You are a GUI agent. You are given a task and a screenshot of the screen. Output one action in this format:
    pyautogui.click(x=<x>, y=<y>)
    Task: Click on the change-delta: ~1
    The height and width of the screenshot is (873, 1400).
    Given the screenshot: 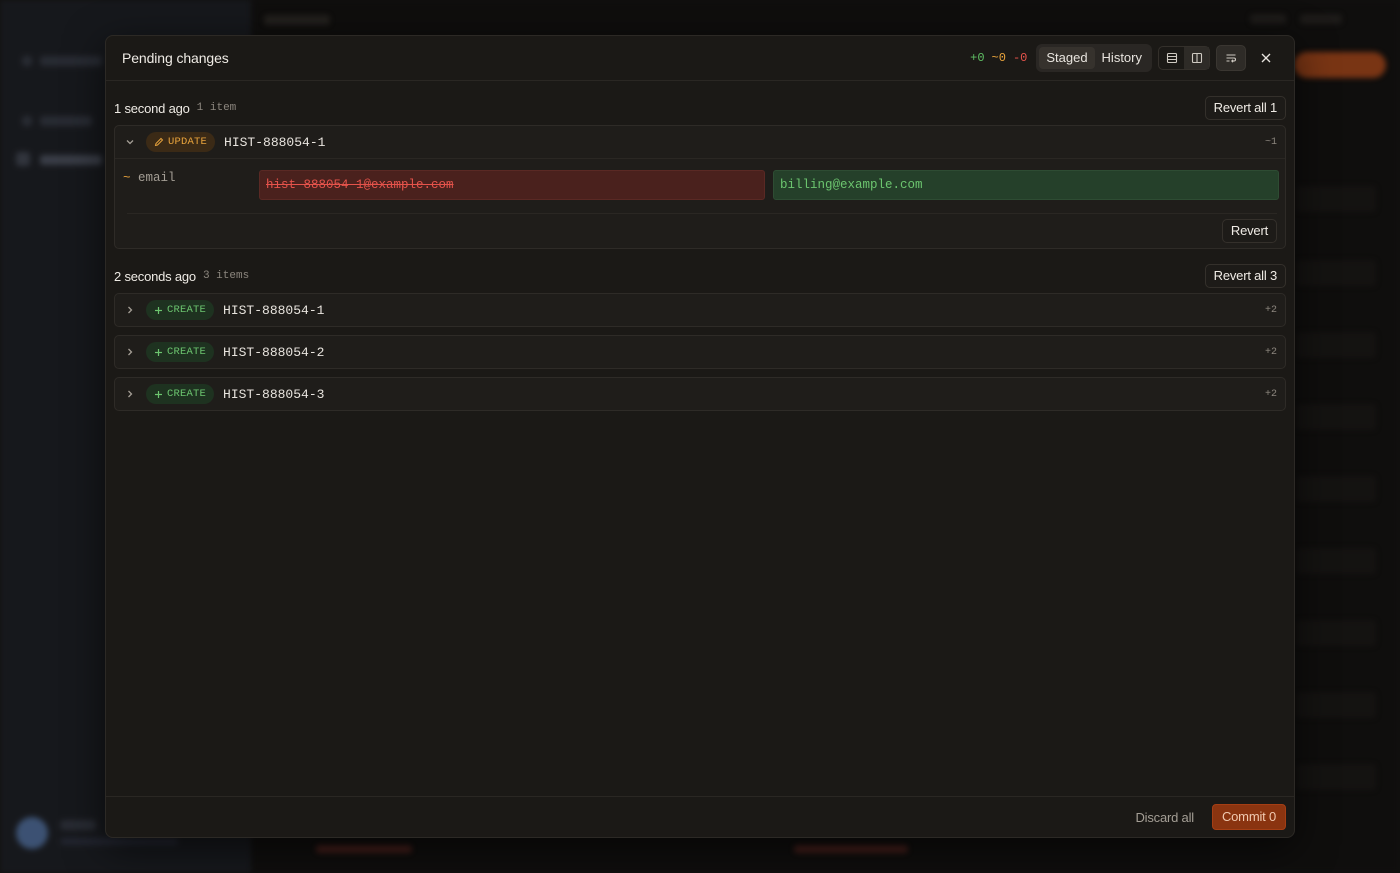 What is the action you would take?
    pyautogui.click(x=1270, y=142)
    